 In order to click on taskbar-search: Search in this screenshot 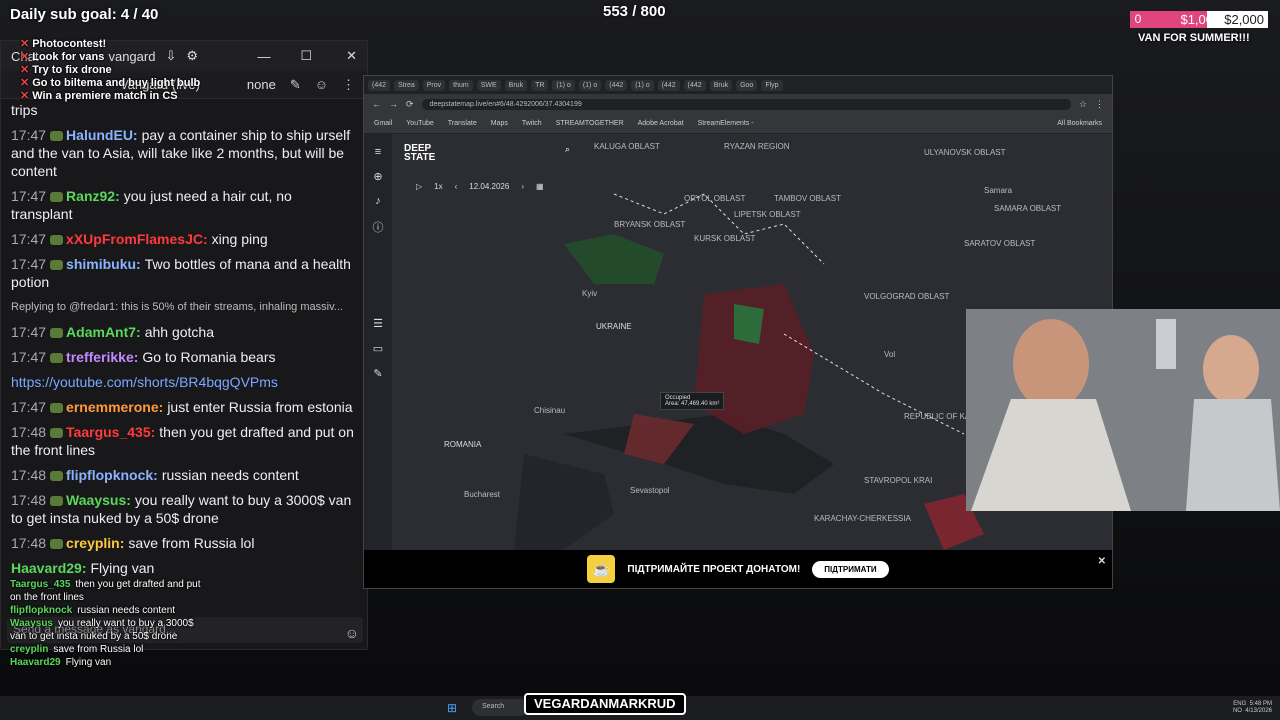, I will do `click(500, 707)`.